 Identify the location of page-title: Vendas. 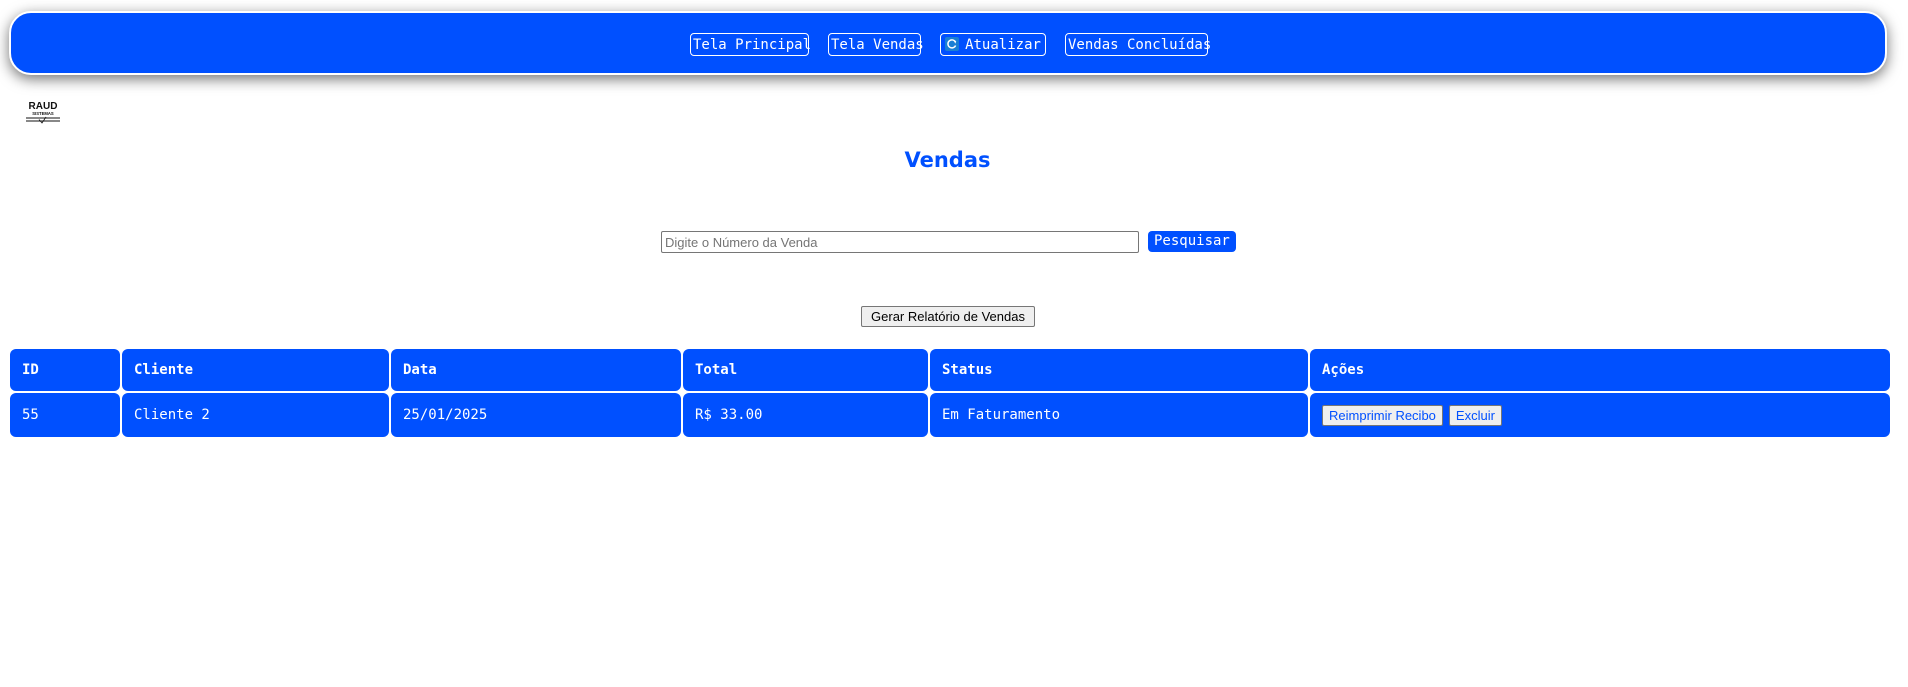
(947, 160).